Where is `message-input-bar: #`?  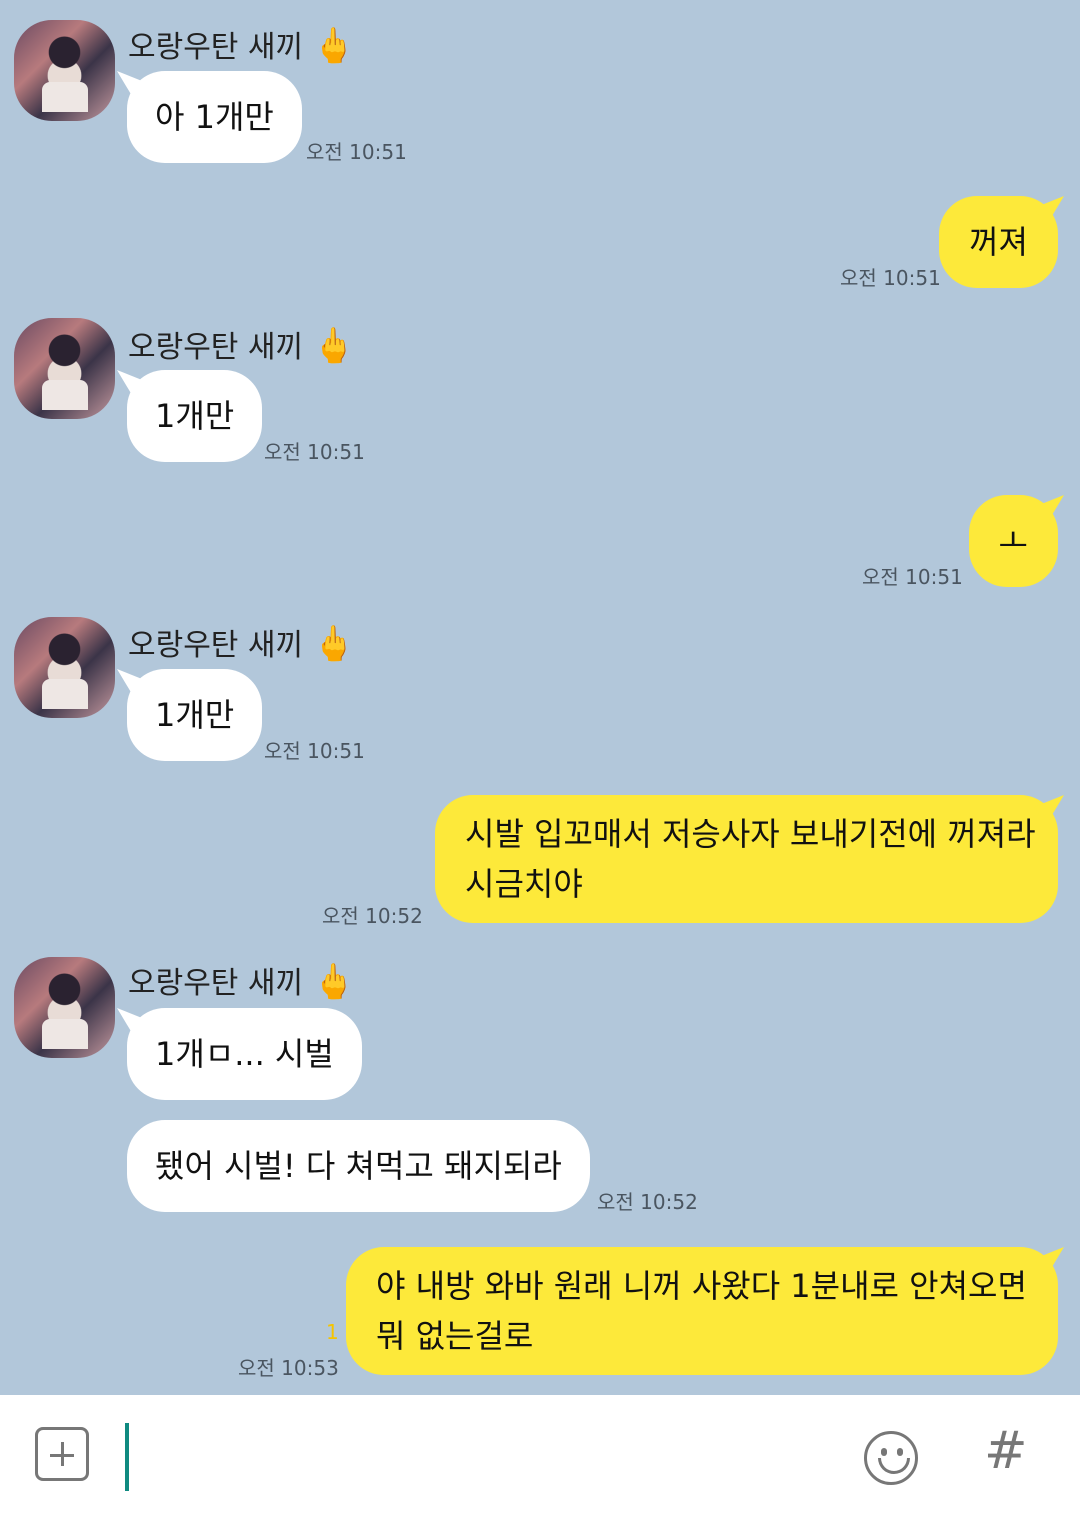 message-input-bar: # is located at coordinates (540, 1458).